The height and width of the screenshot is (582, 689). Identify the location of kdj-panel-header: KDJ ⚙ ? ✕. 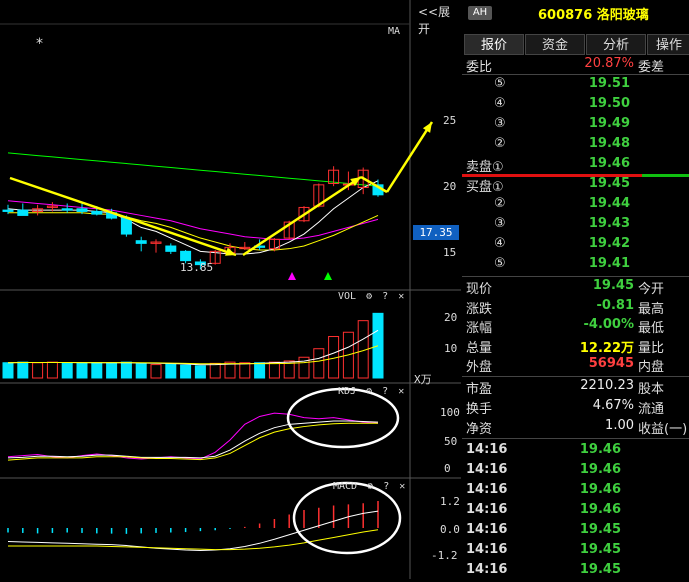
(371, 391).